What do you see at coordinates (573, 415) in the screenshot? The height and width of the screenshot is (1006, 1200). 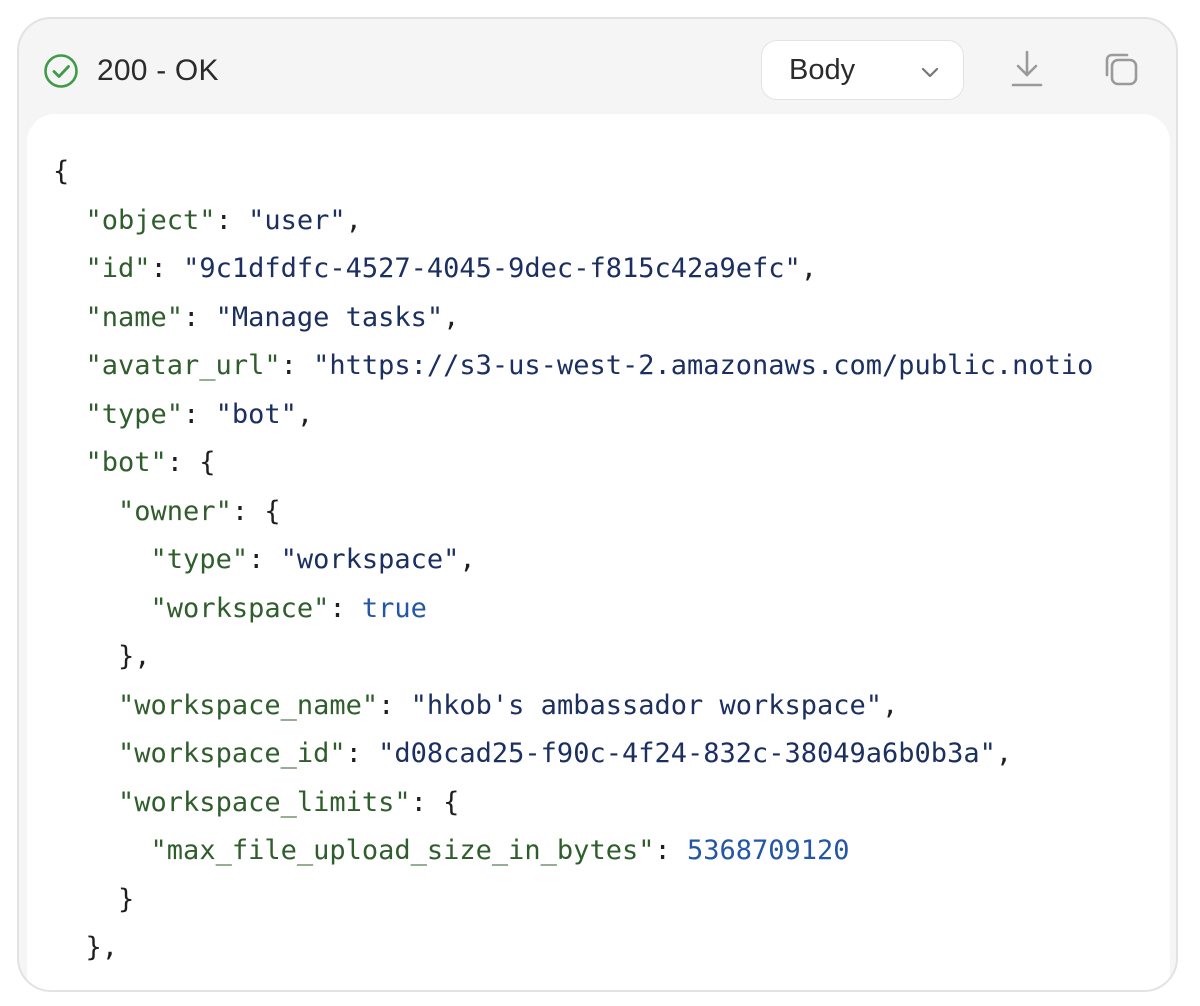 I see `code-line: "type": "bot",` at bounding box center [573, 415].